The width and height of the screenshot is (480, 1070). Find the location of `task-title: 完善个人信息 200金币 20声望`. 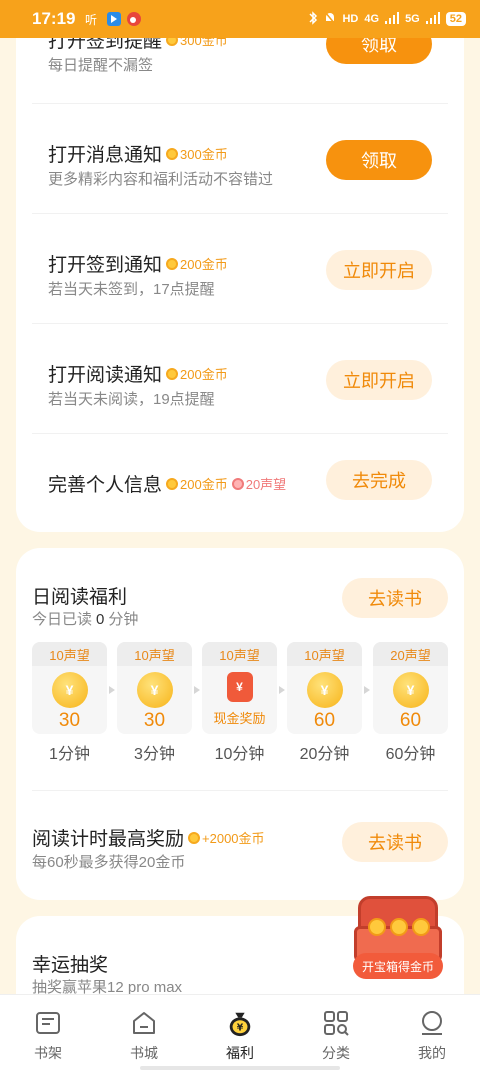

task-title: 完善个人信息 200金币 20声望 is located at coordinates (167, 485).